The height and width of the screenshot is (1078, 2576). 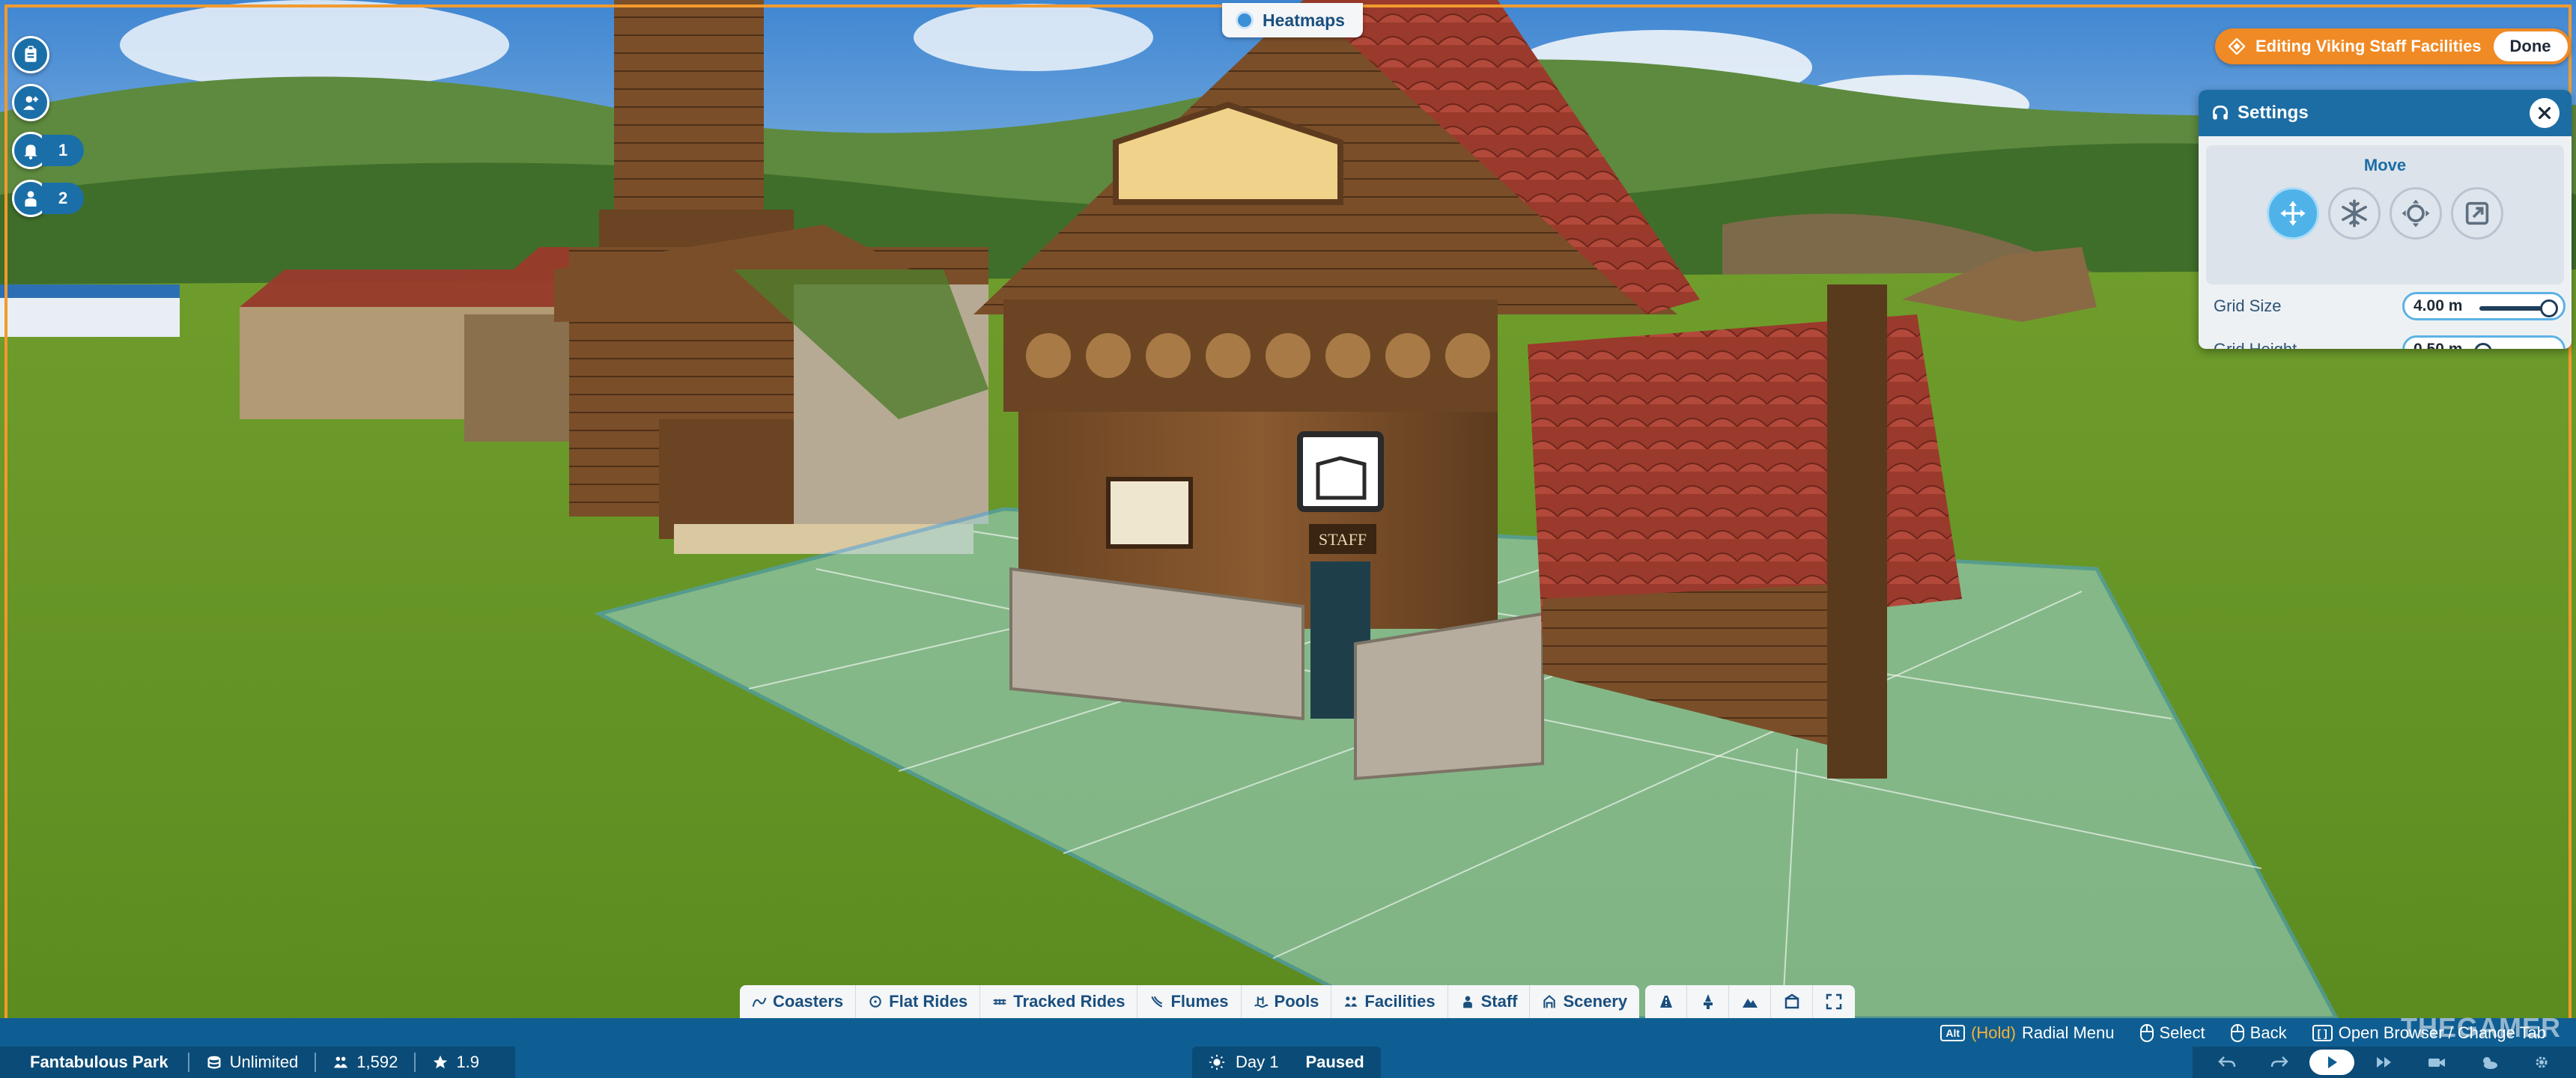 What do you see at coordinates (30, 55) in the screenshot?
I see `clipboard-icon` at bounding box center [30, 55].